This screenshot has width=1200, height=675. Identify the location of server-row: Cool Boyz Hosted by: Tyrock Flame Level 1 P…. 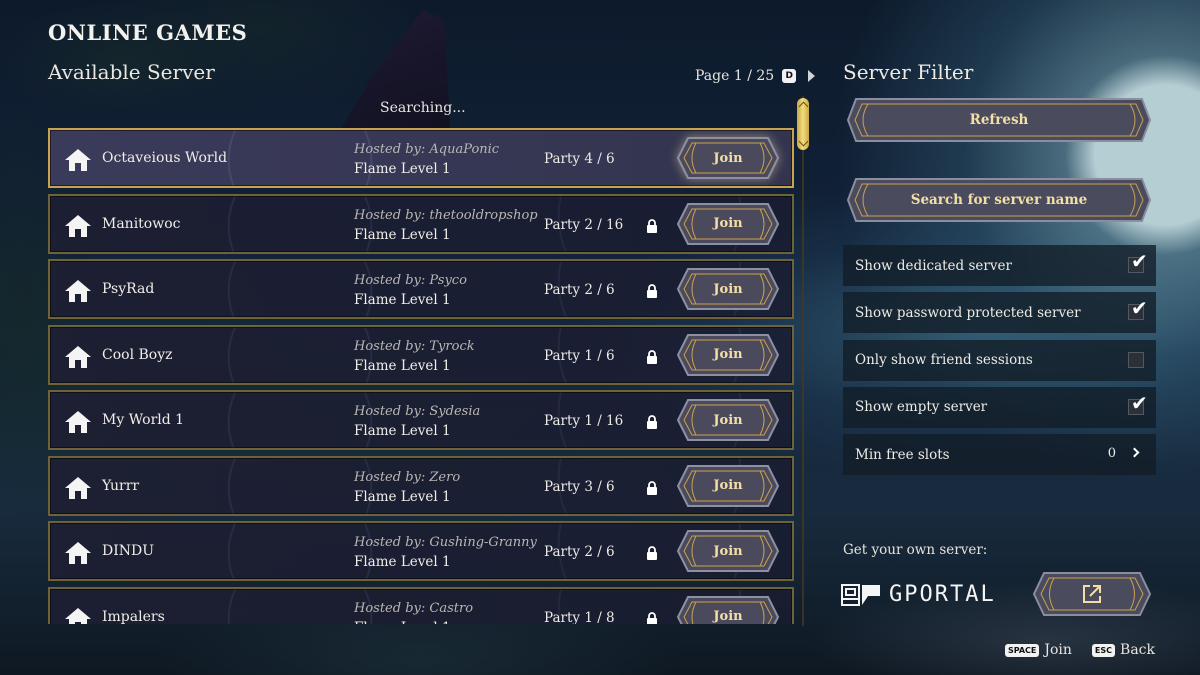
(421, 354).